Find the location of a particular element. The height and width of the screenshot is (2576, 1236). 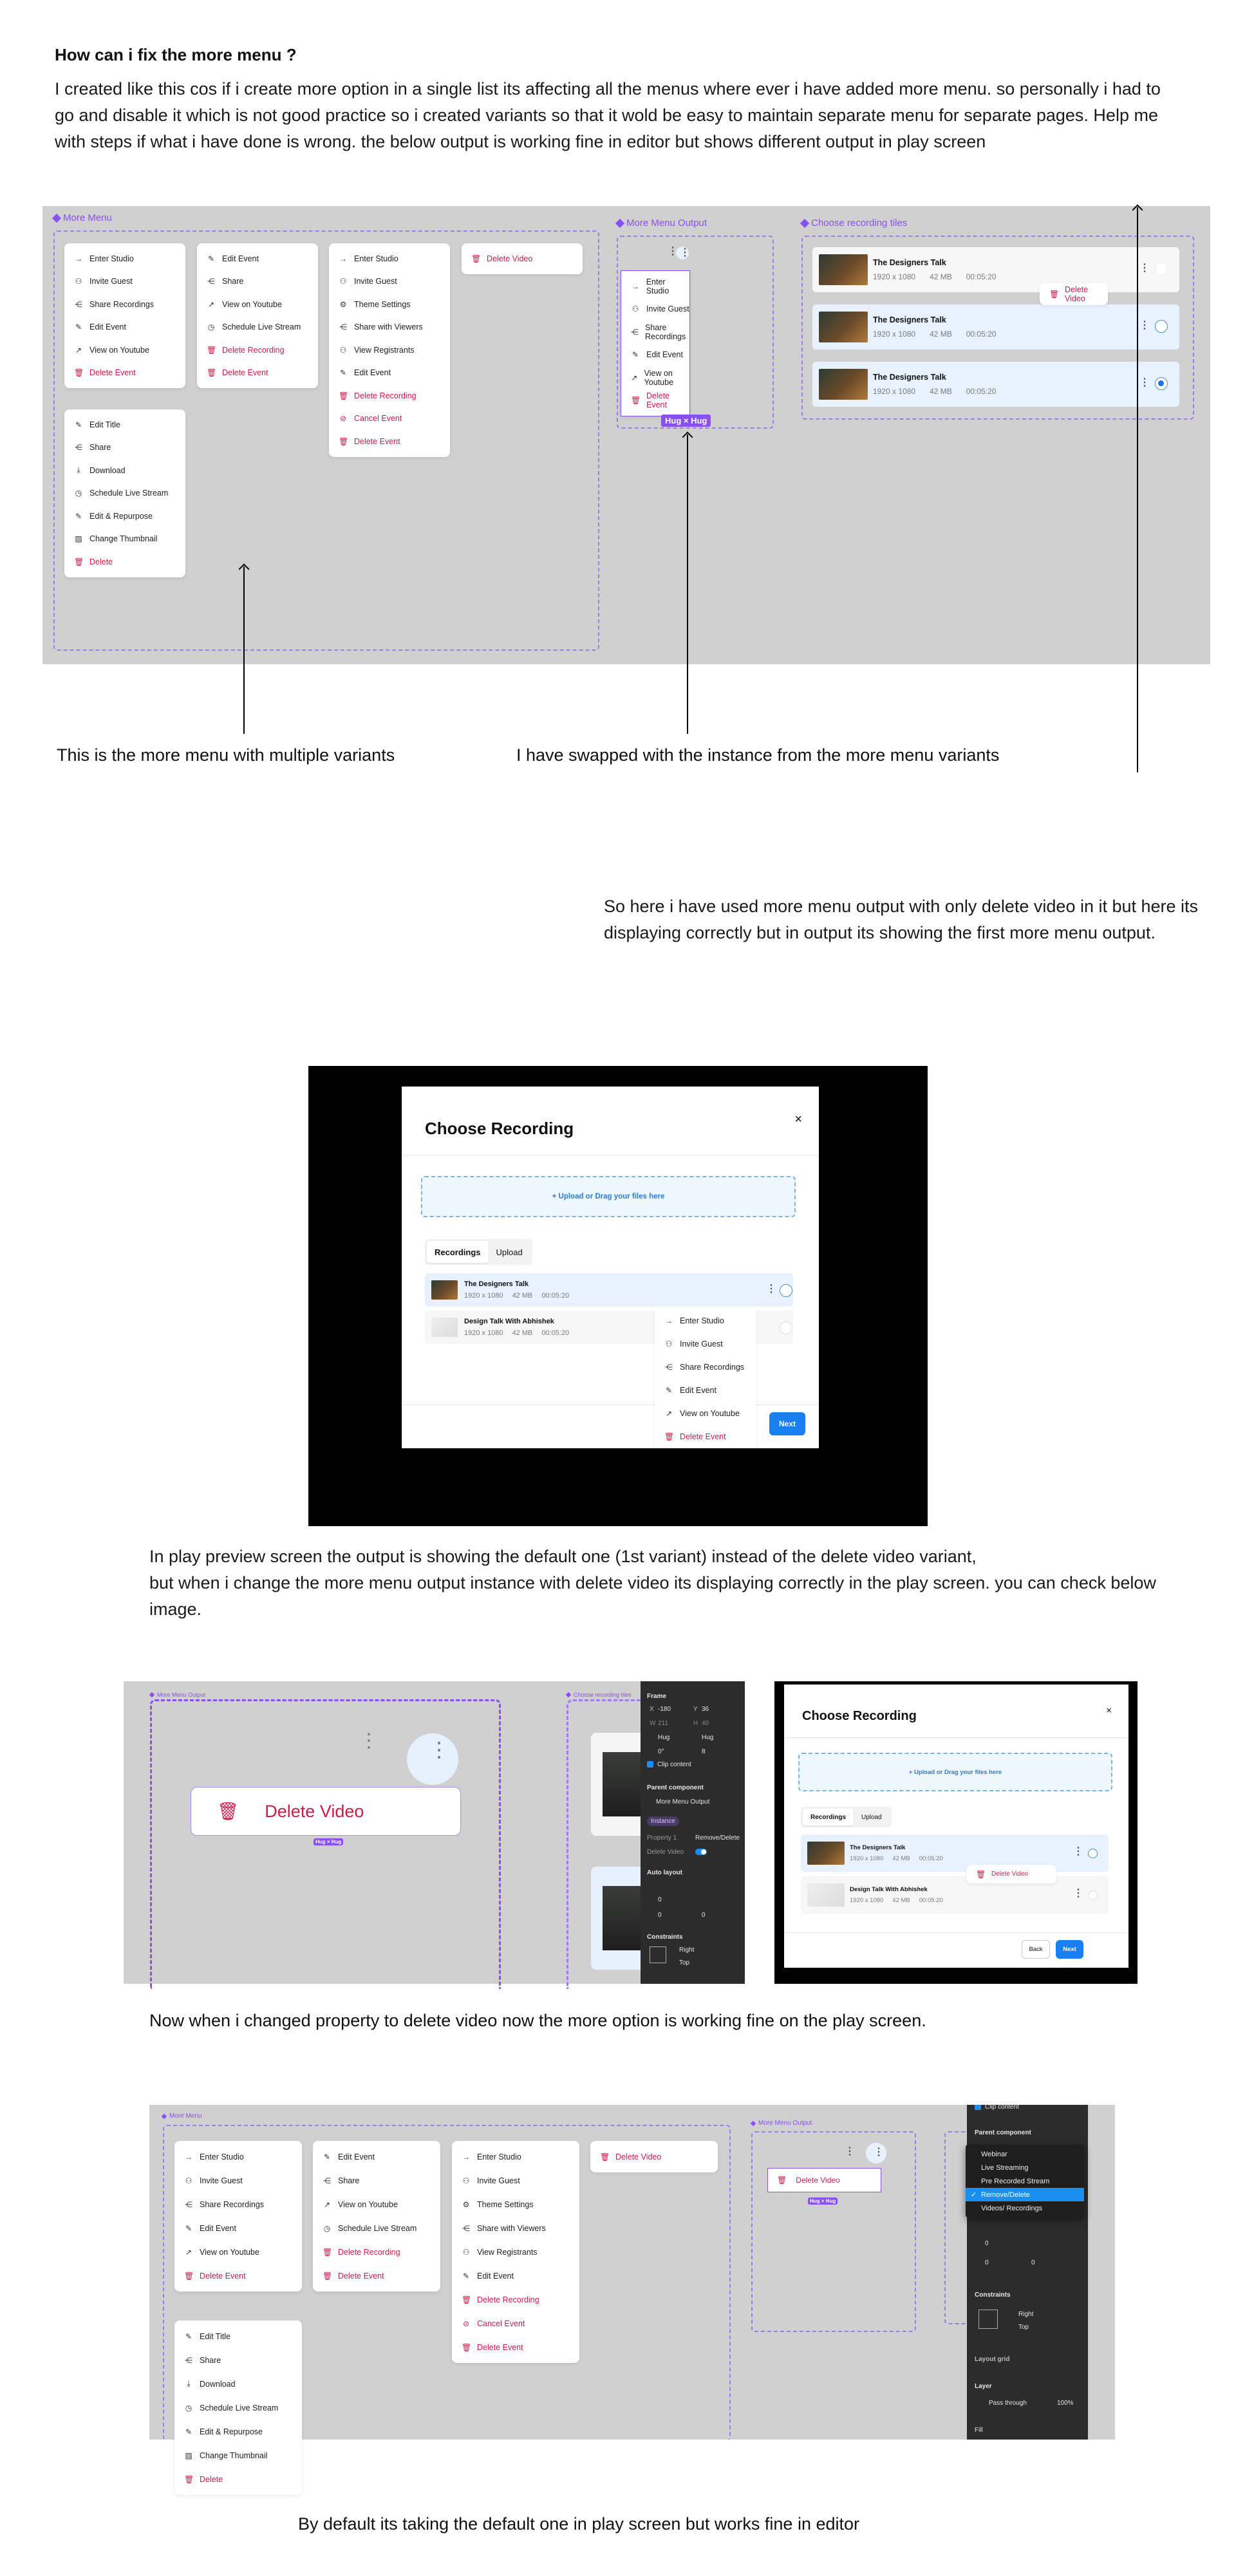

next-button: Next is located at coordinates (1069, 1949).